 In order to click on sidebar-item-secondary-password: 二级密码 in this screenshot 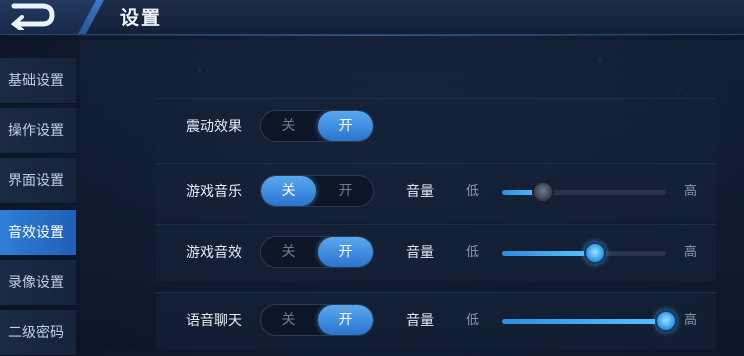, I will do `click(38, 333)`.